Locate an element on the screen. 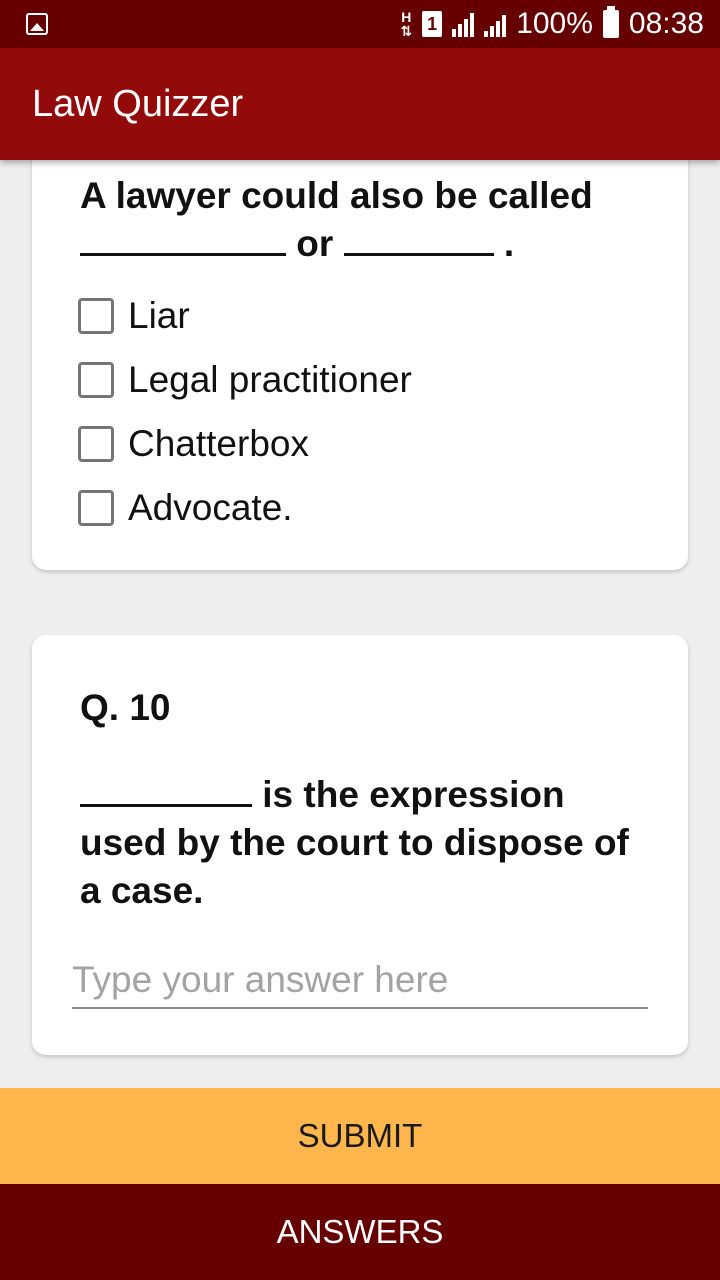 This screenshot has height=1280, width=720. battery-icon is located at coordinates (610, 22).